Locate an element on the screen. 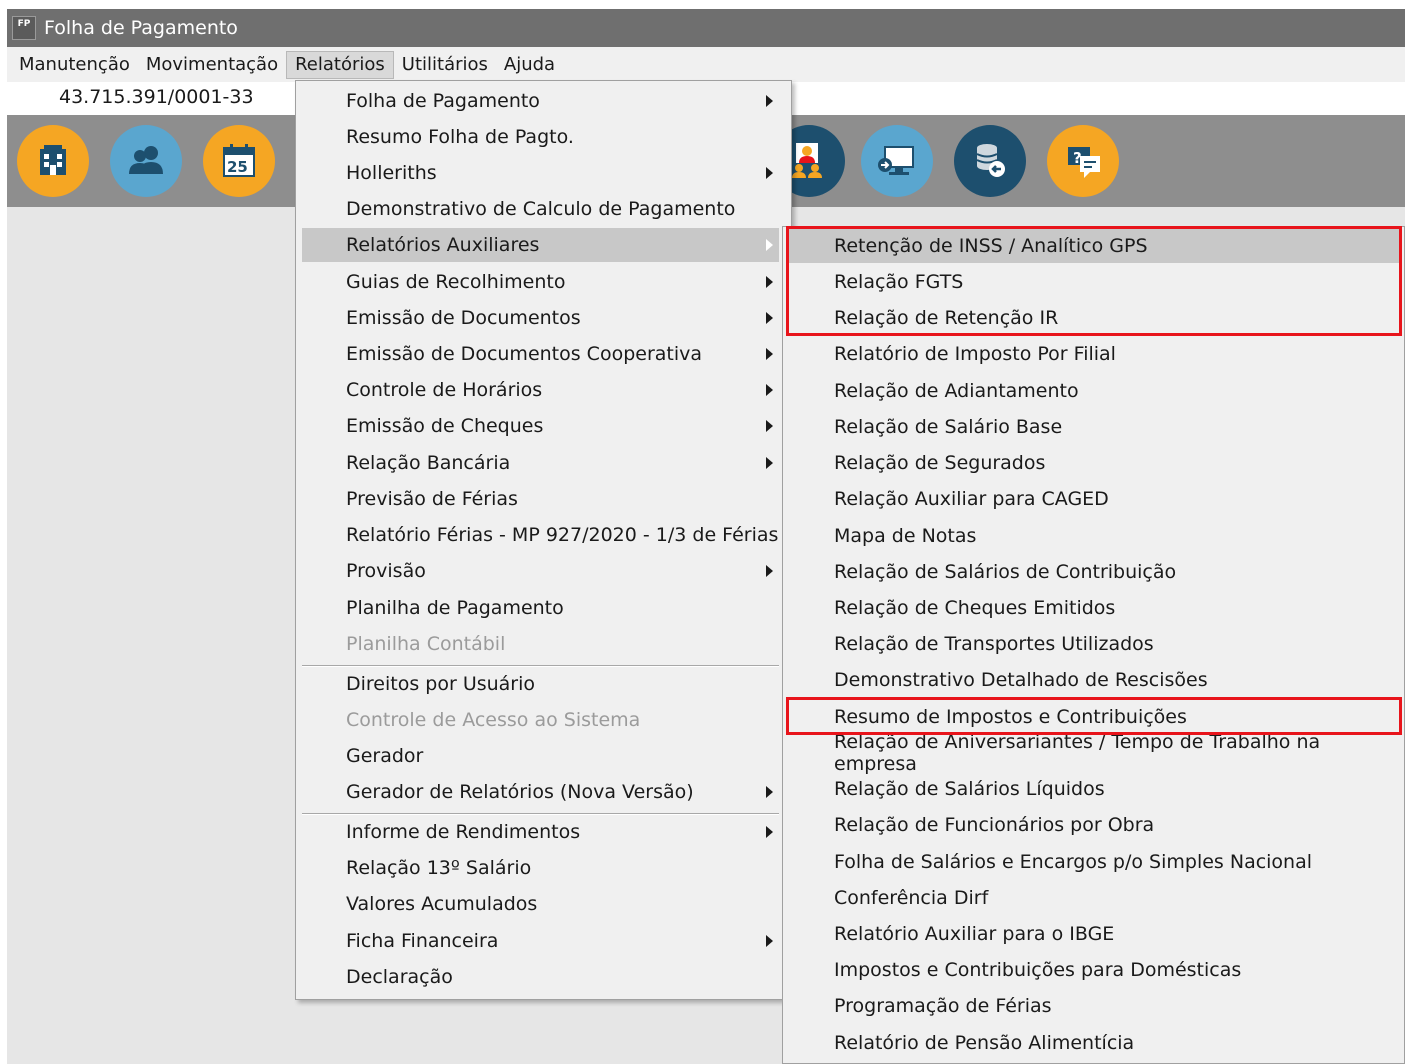 The height and width of the screenshot is (1064, 1405). menu-item-controle-horarios: Controle de Horários is located at coordinates (540, 390).